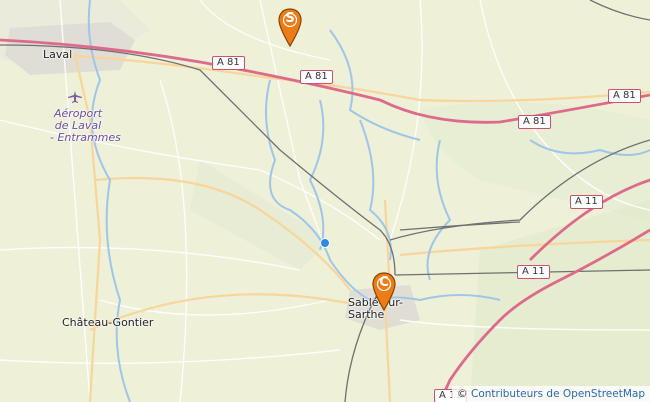  I want to click on map-attribution: © Contributeurs de OpenStreetMap, so click(551, 394).